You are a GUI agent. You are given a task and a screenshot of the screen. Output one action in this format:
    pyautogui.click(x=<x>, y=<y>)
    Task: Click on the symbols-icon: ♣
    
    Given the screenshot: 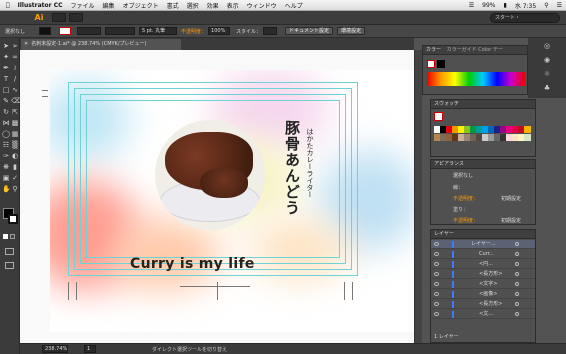 What is the action you would take?
    pyautogui.click(x=547, y=88)
    